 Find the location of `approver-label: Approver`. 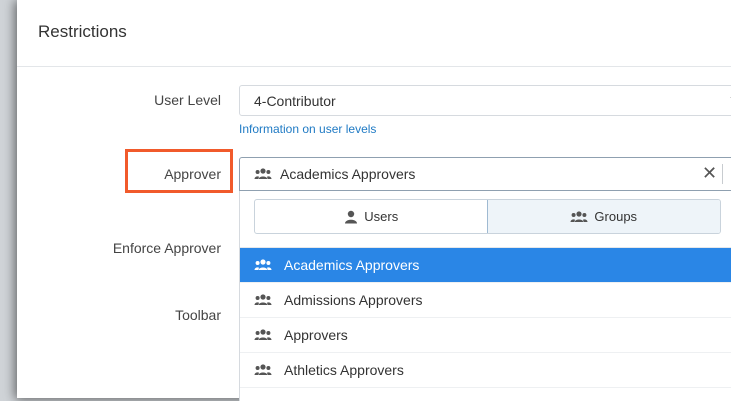

approver-label: Approver is located at coordinates (192, 174).